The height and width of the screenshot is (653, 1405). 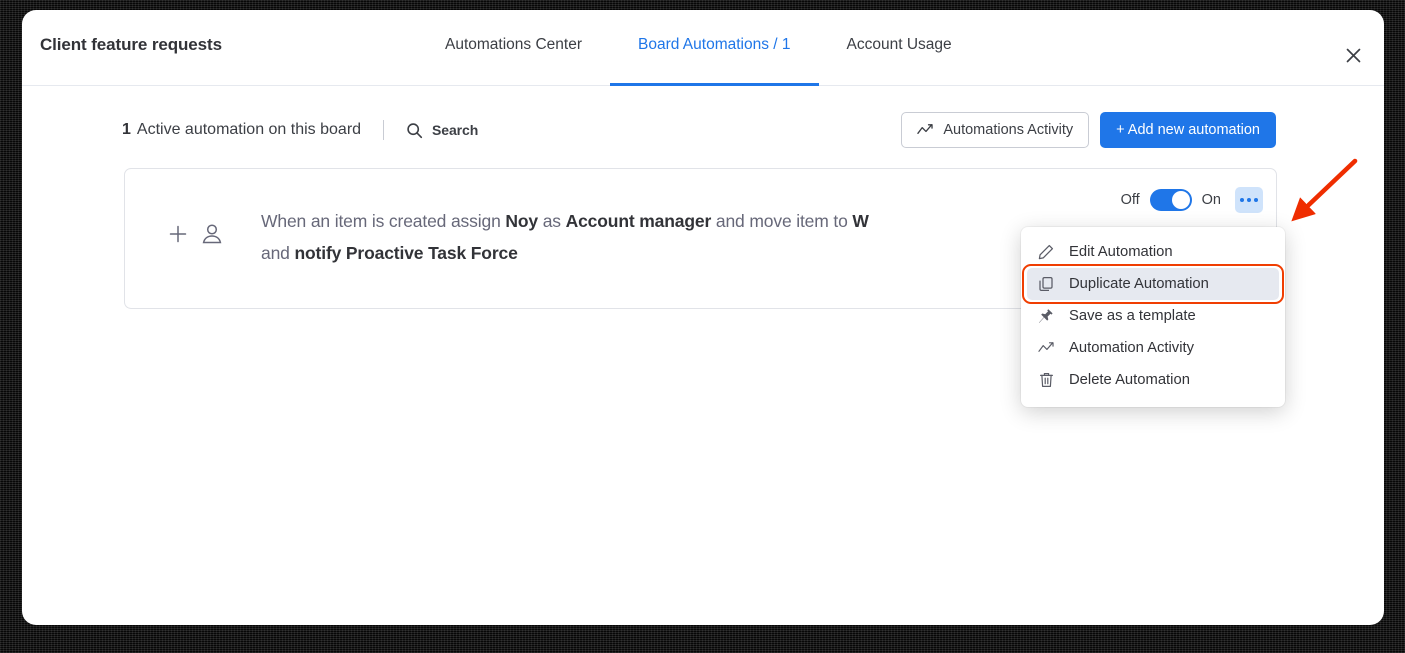 I want to click on search-button: Search, so click(x=442, y=130).